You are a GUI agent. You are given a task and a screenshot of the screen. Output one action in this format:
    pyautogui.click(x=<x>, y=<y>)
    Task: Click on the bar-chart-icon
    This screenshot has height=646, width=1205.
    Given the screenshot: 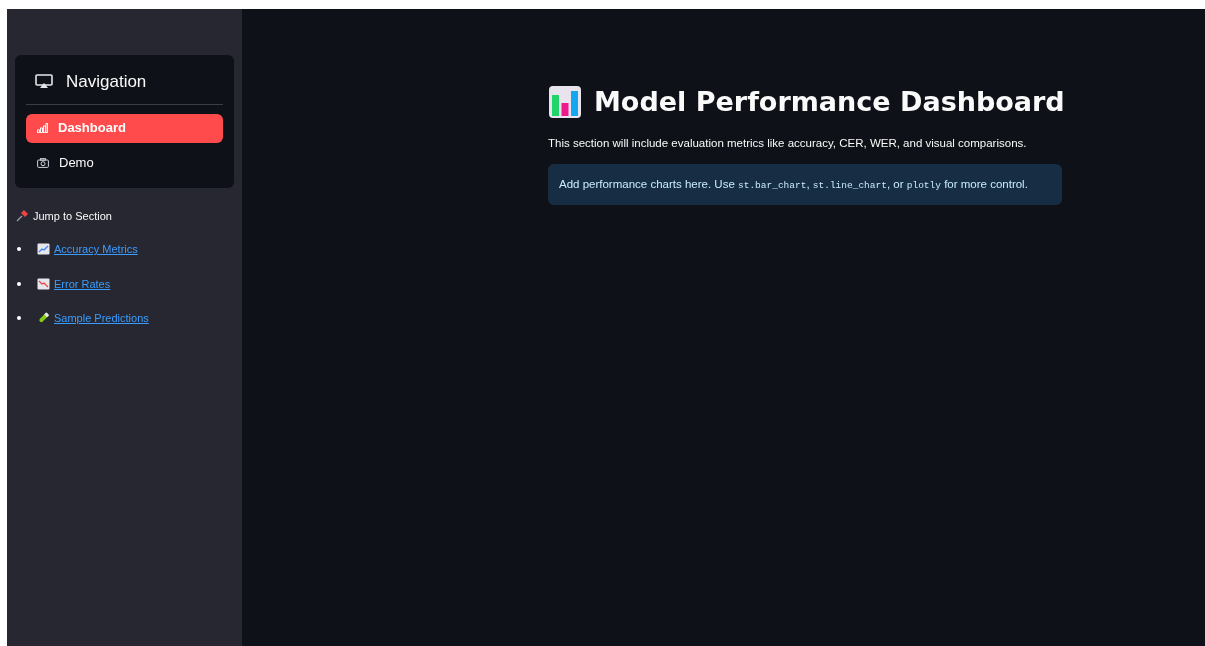 What is the action you would take?
    pyautogui.click(x=565, y=102)
    